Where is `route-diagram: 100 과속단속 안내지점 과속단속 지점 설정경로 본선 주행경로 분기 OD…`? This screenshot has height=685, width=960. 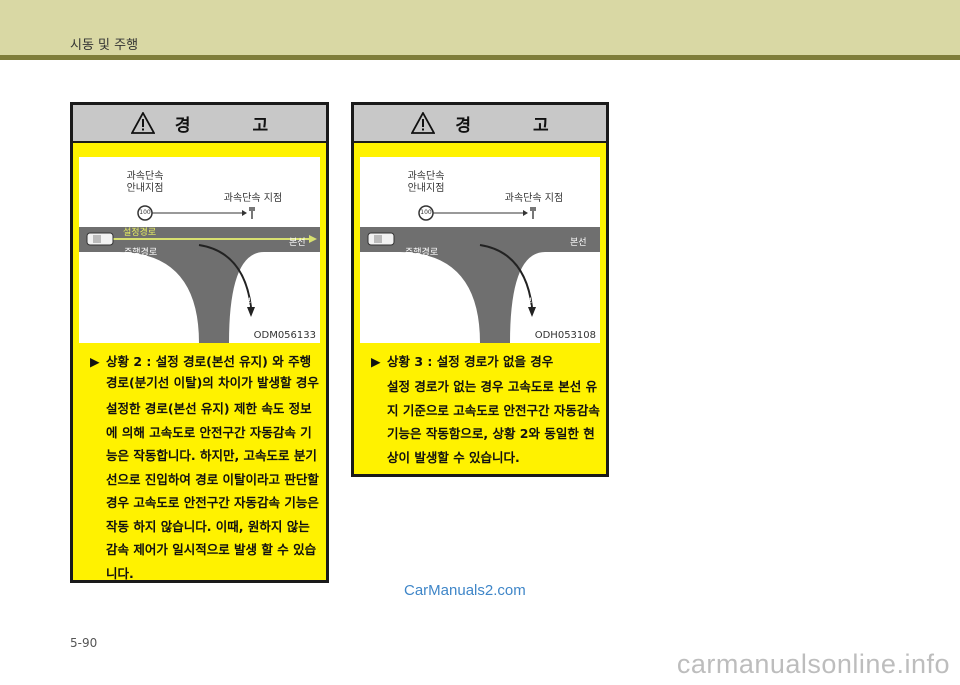
route-diagram: 100 과속단속 안내지점 과속단속 지점 설정경로 본선 주행경로 분기 OD… is located at coordinates (199, 250).